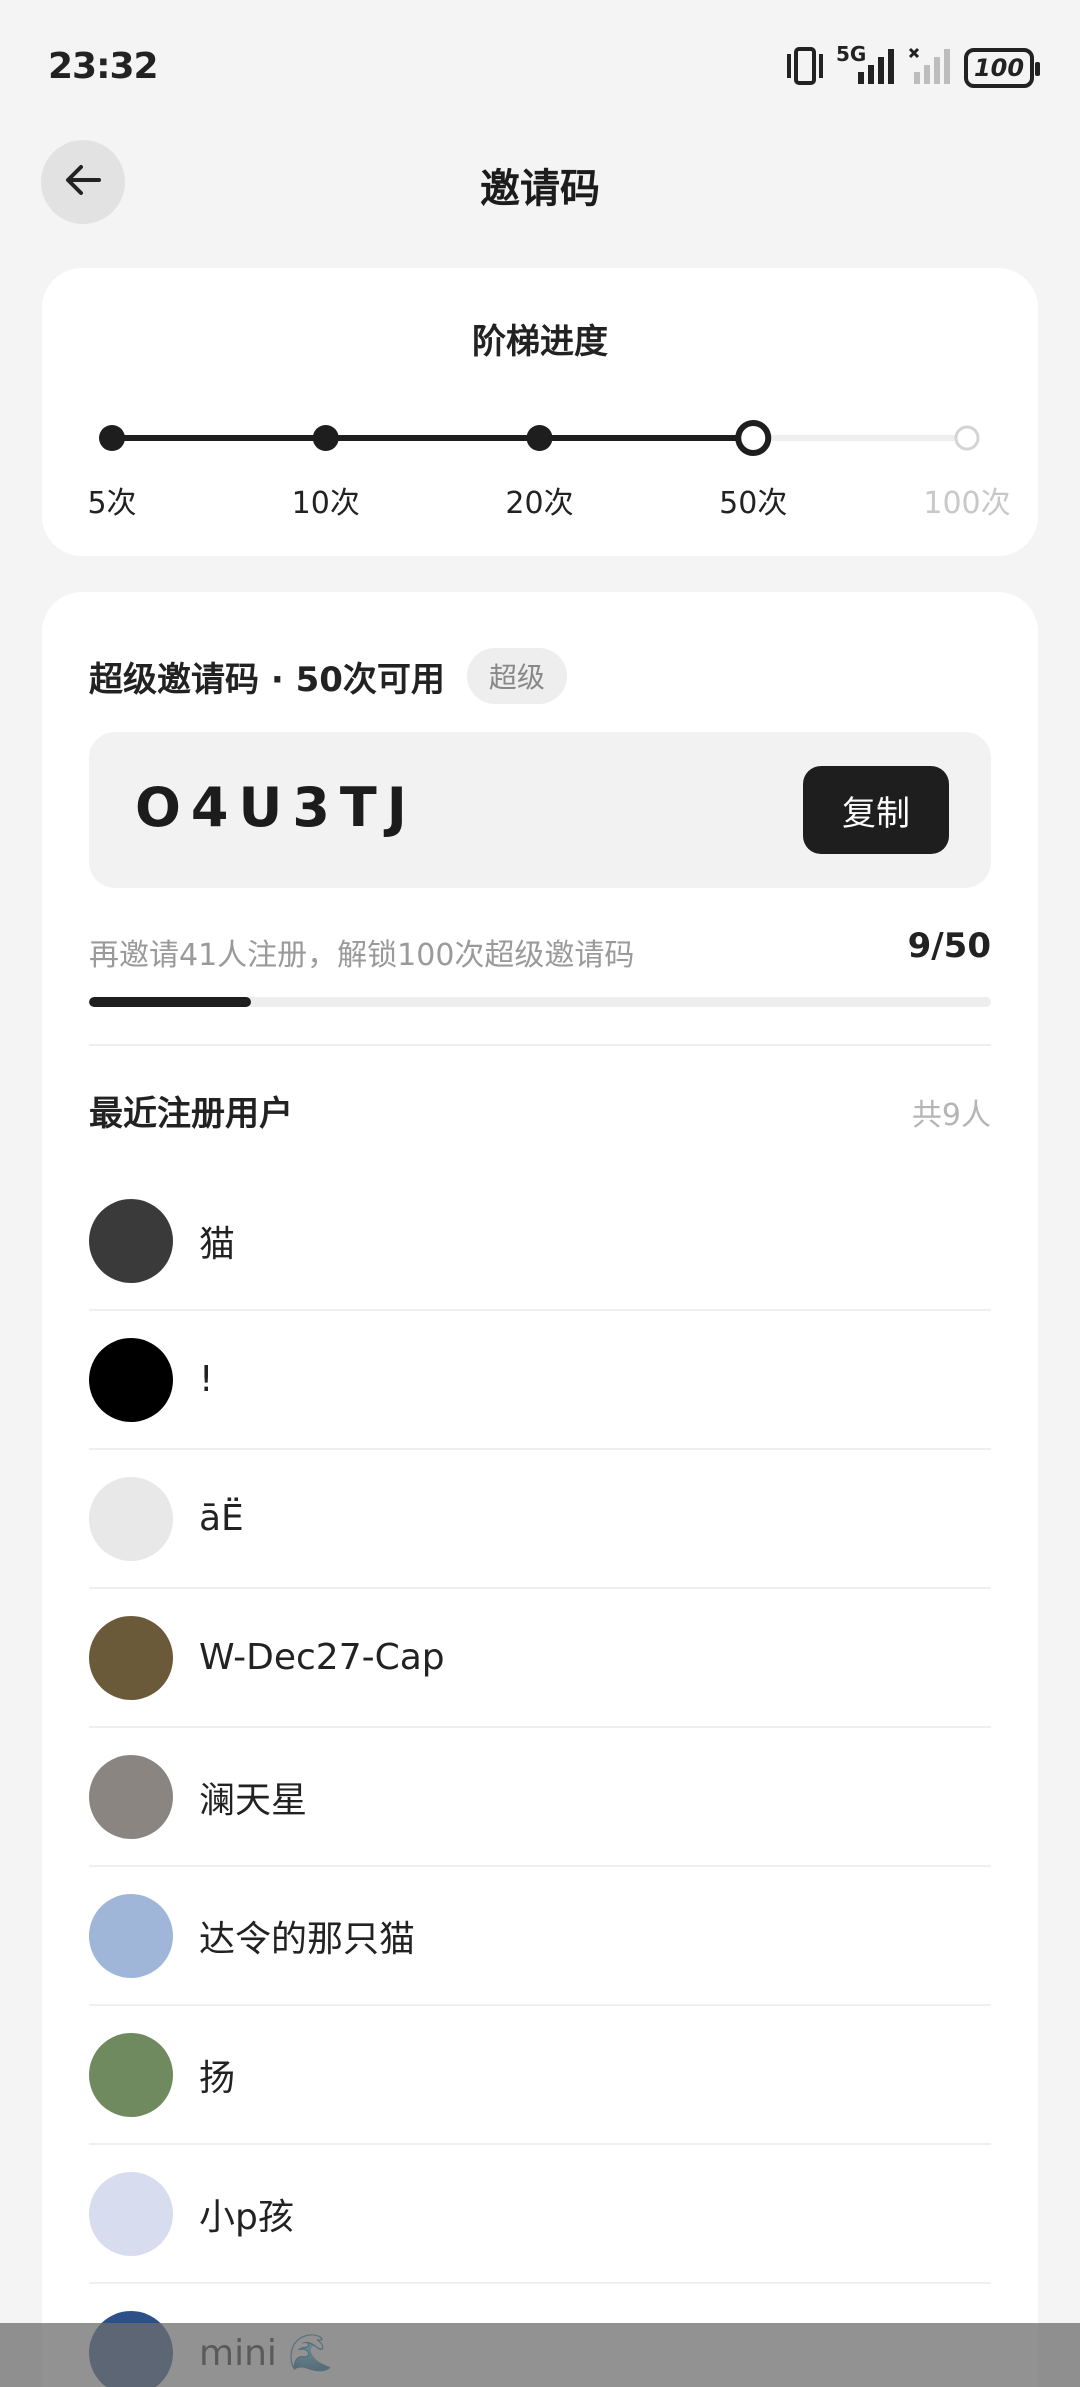 The image size is (1080, 2387). Describe the element at coordinates (540, 810) in the screenshot. I see `invite-code-box: O4U3TJ 复制` at that location.